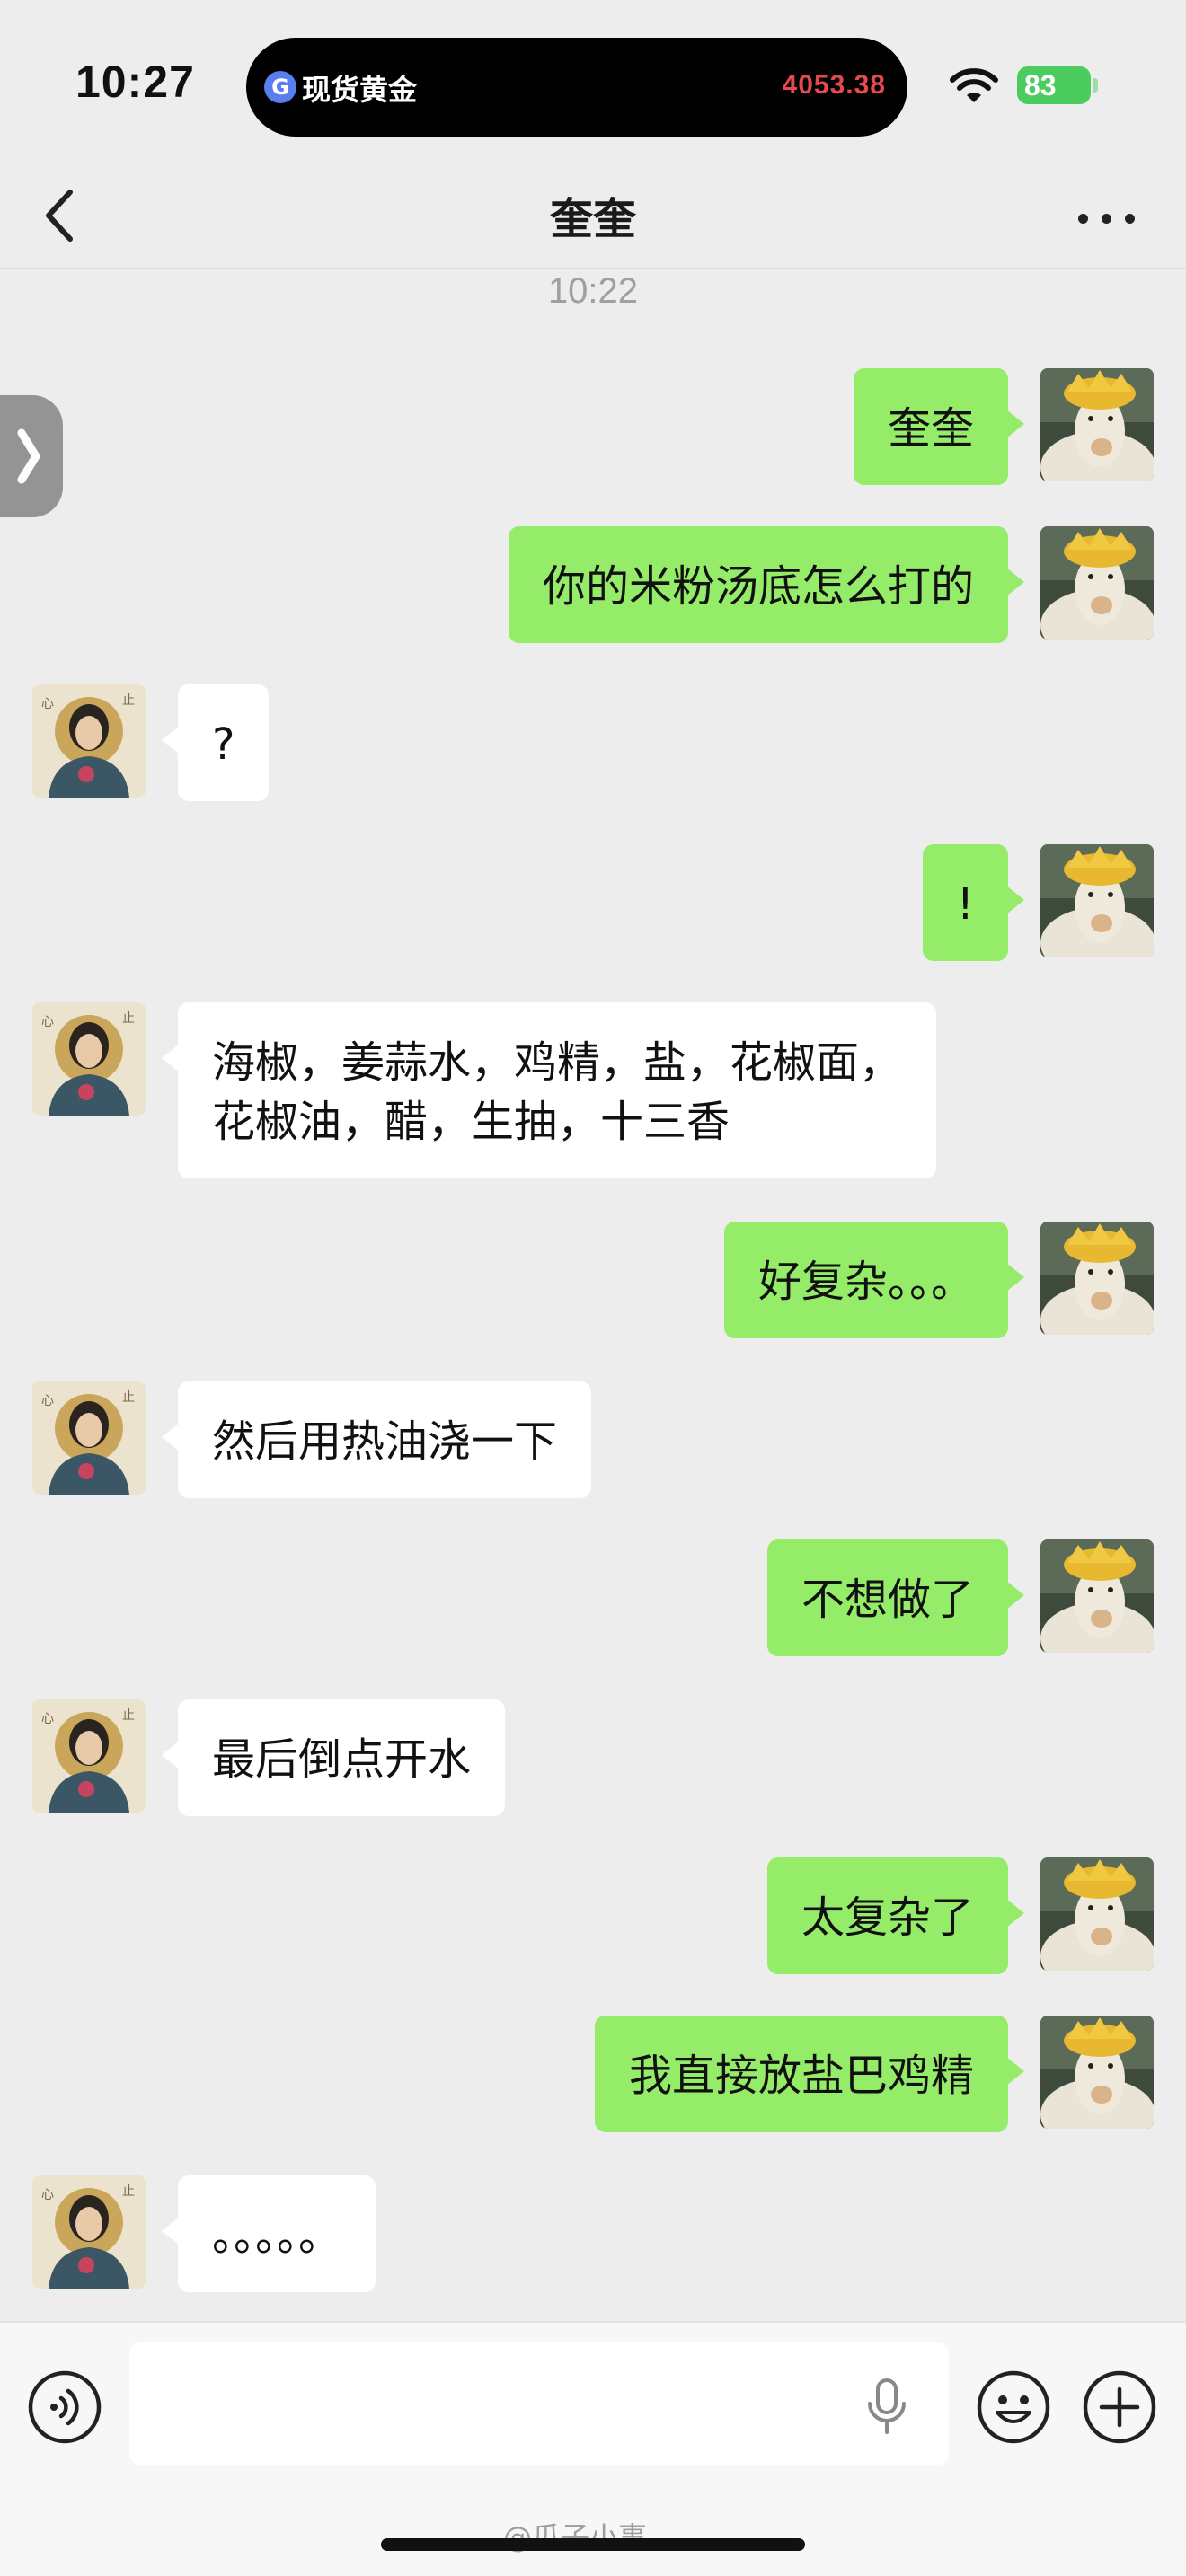  I want to click on more-icon, so click(1107, 217).